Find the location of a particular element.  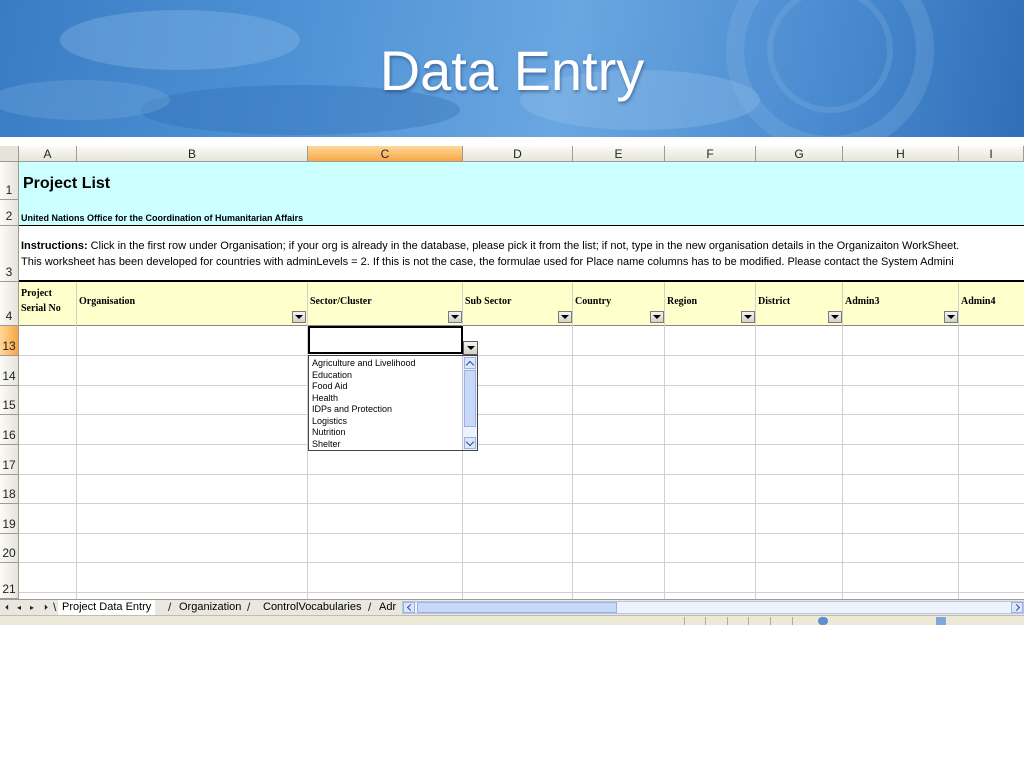

status-bar is located at coordinates (512, 620).